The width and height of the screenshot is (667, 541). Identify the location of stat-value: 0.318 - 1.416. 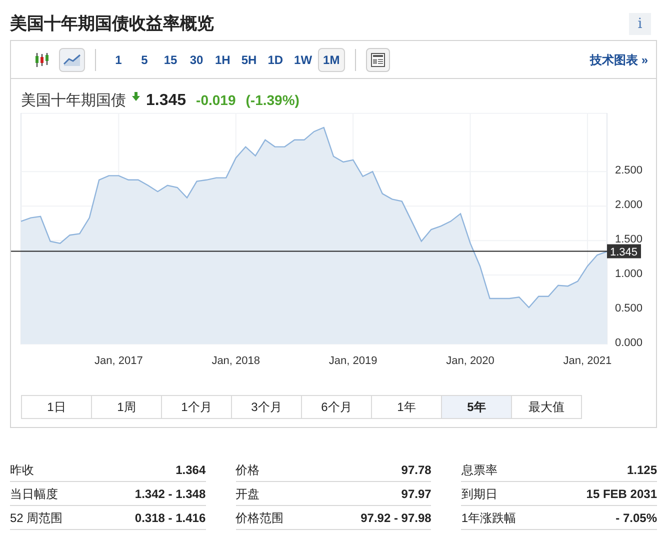
(170, 518).